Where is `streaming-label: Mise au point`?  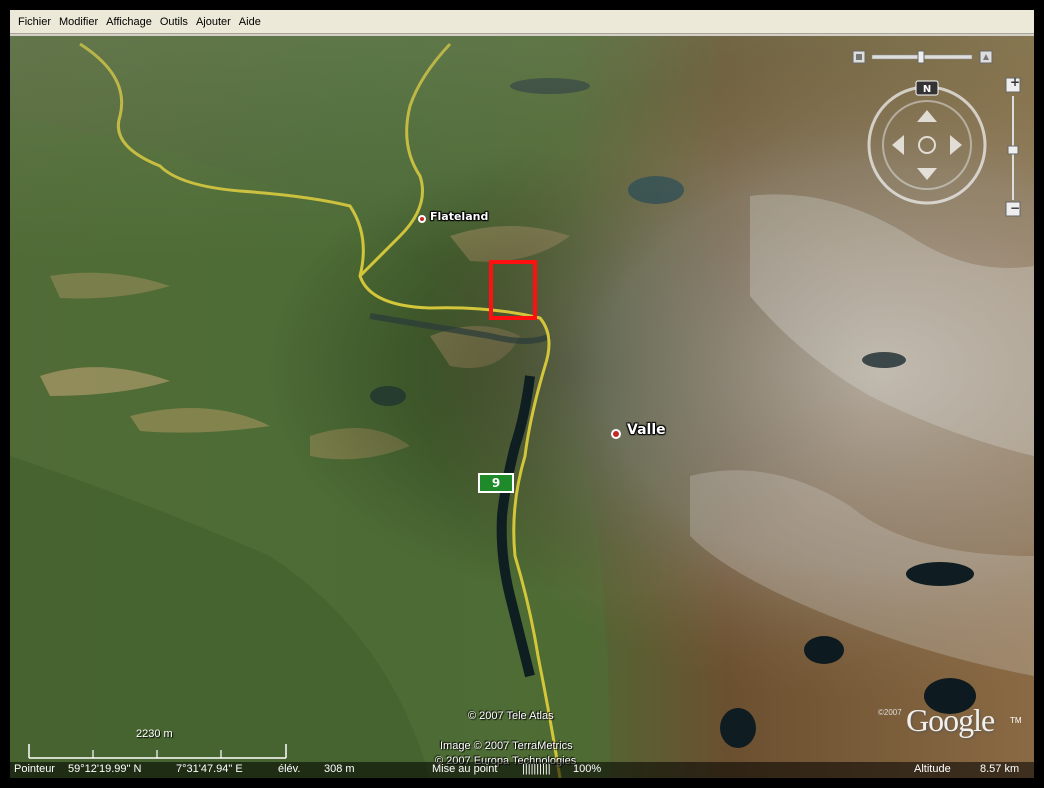
streaming-label: Mise au point is located at coordinates (465, 769).